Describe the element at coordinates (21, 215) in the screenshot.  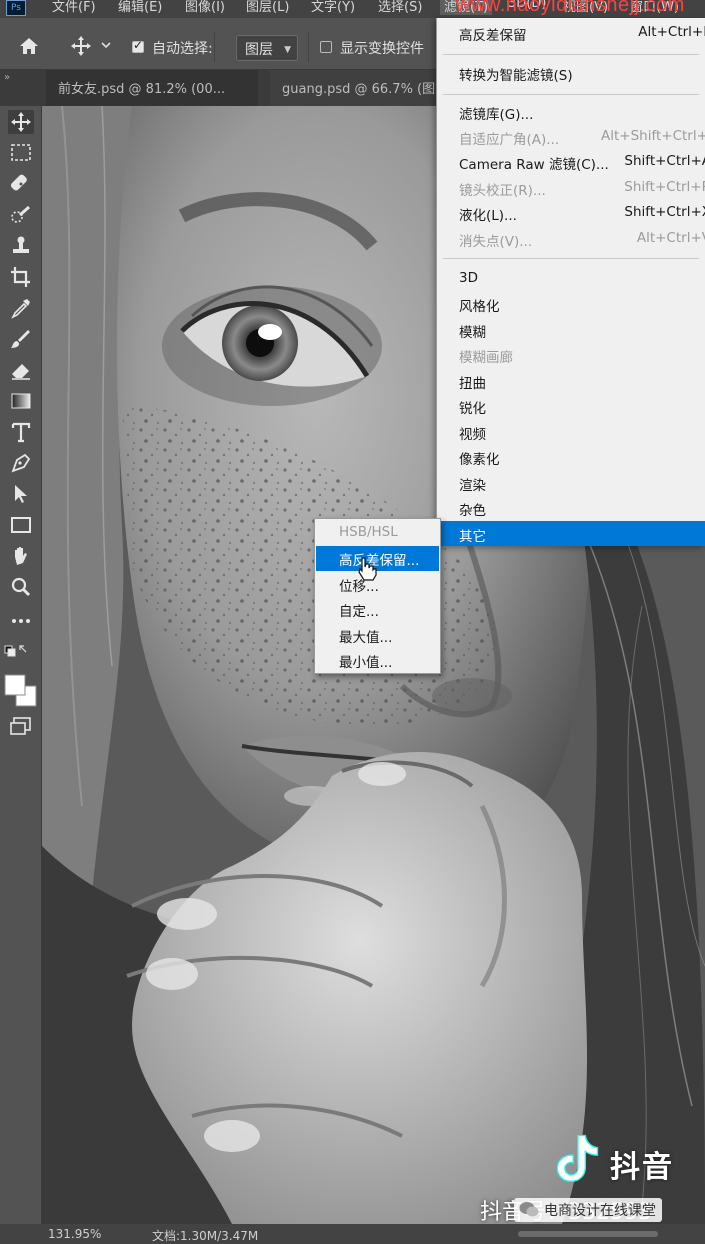
I see `quick-select-icon` at that location.